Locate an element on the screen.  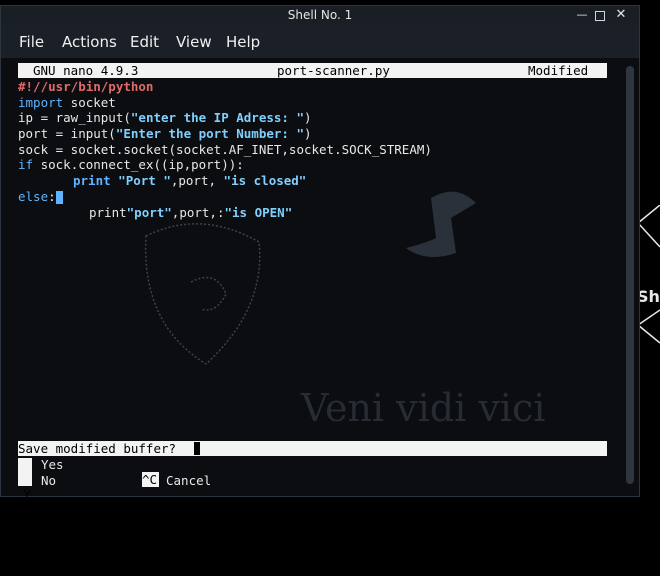
menu-actions: Actions is located at coordinates (89, 42).